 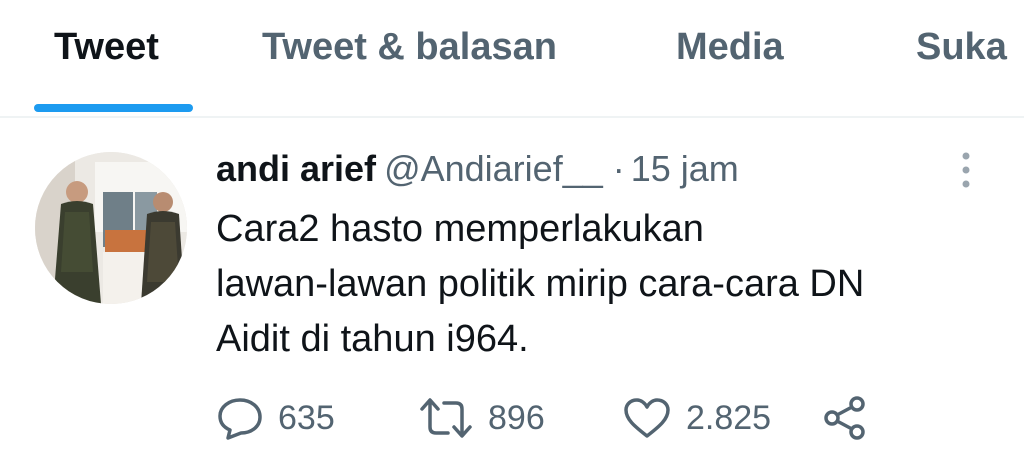 What do you see at coordinates (240, 419) in the screenshot?
I see `reply-icon` at bounding box center [240, 419].